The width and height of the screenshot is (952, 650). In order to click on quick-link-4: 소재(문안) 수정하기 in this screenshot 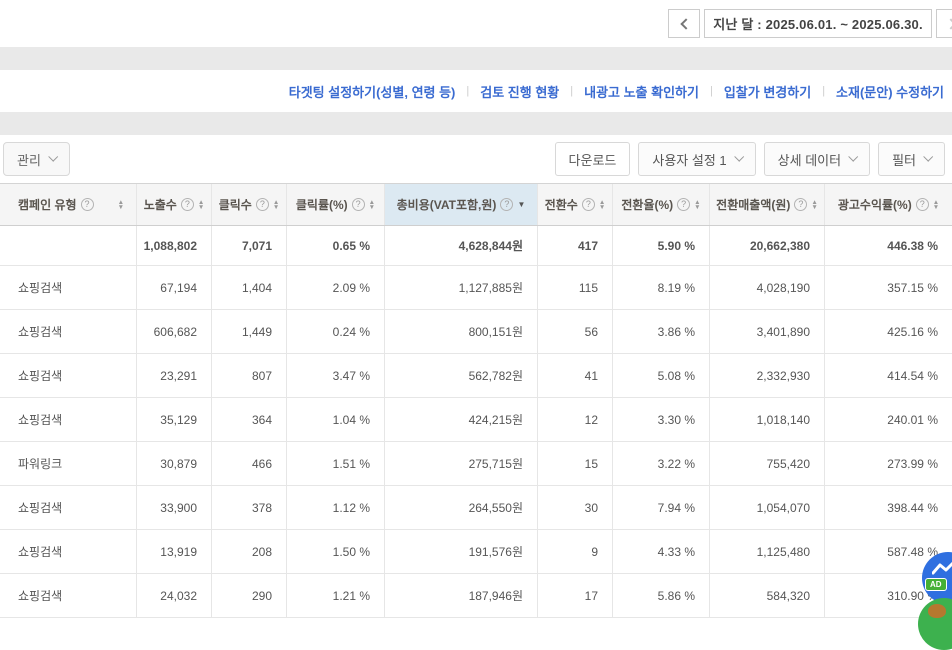, I will do `click(890, 91)`.